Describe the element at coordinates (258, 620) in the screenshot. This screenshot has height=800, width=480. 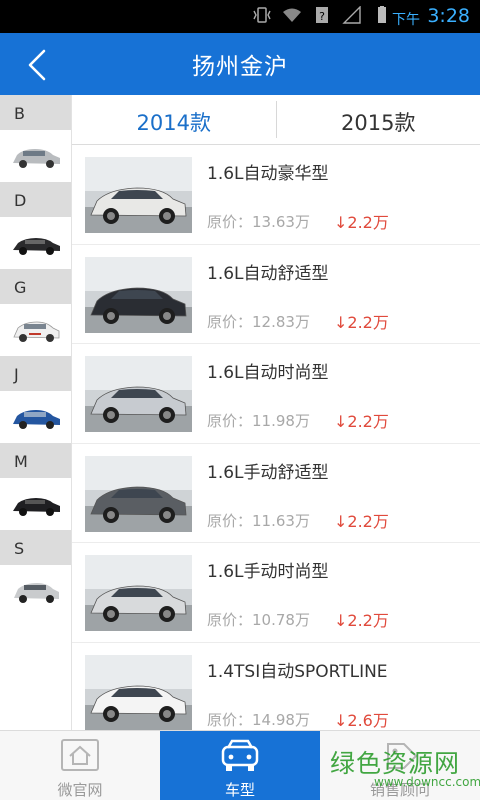
I see `original-price: 原价：10.78万` at that location.